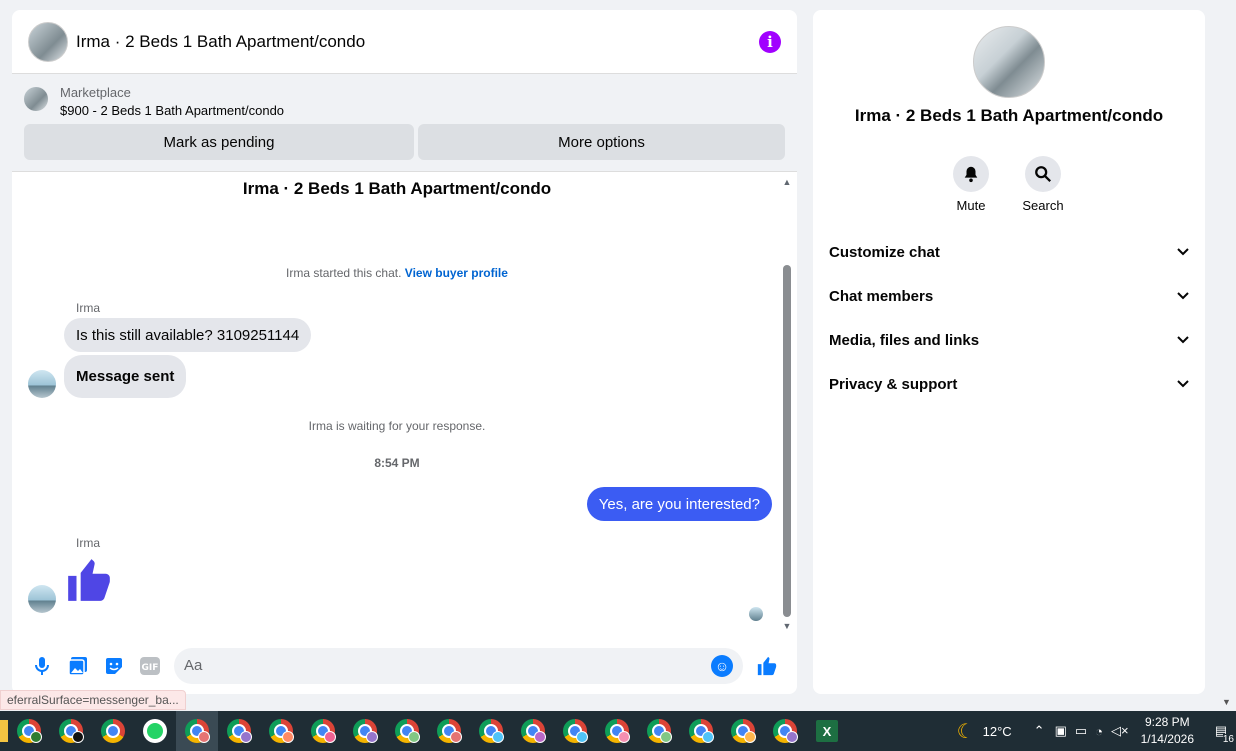 The width and height of the screenshot is (1236, 751). I want to click on wifi-icon: ◔, so click(1099, 731).